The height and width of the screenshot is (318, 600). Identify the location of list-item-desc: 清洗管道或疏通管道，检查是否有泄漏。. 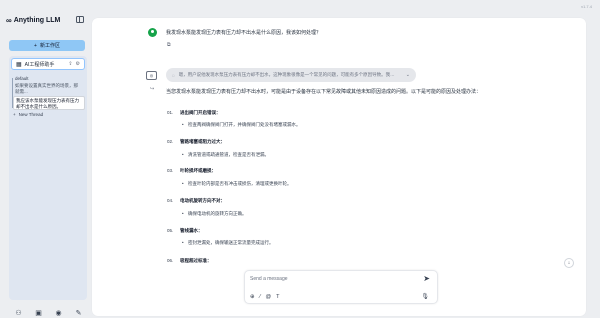
(225, 155).